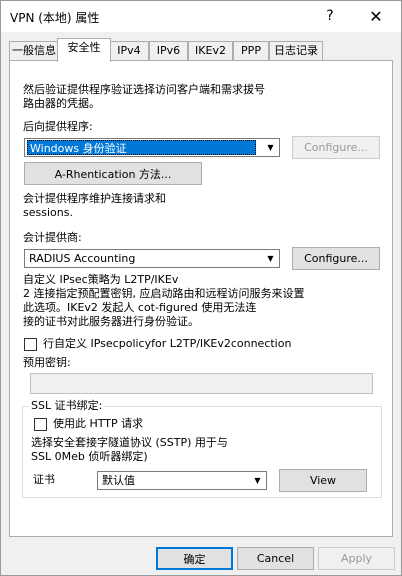 This screenshot has height=576, width=402. Describe the element at coordinates (152, 258) in the screenshot. I see `accounting-provider-select: RADIUS Accounting ▼` at that location.